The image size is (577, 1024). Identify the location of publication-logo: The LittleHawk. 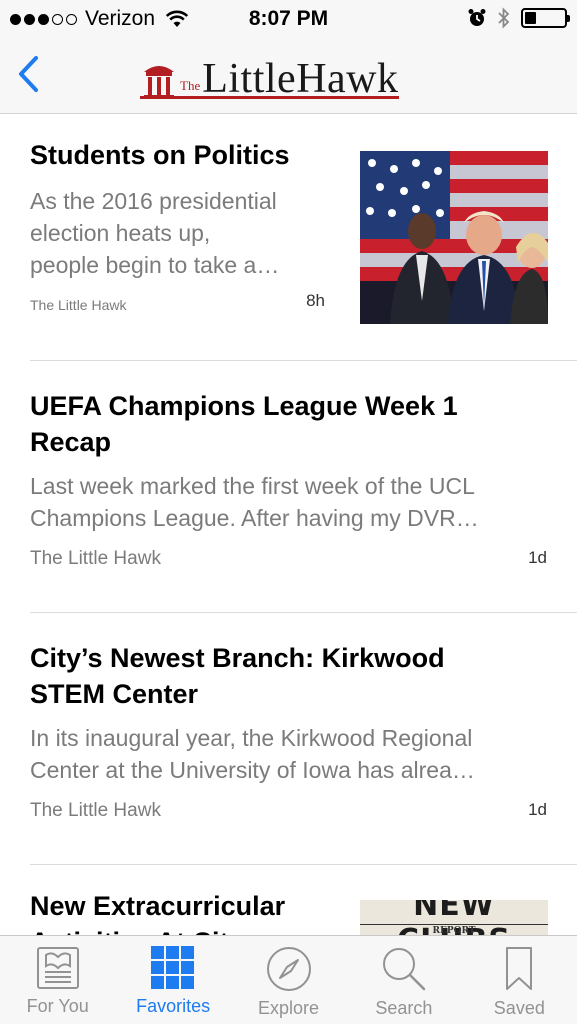
(269, 75).